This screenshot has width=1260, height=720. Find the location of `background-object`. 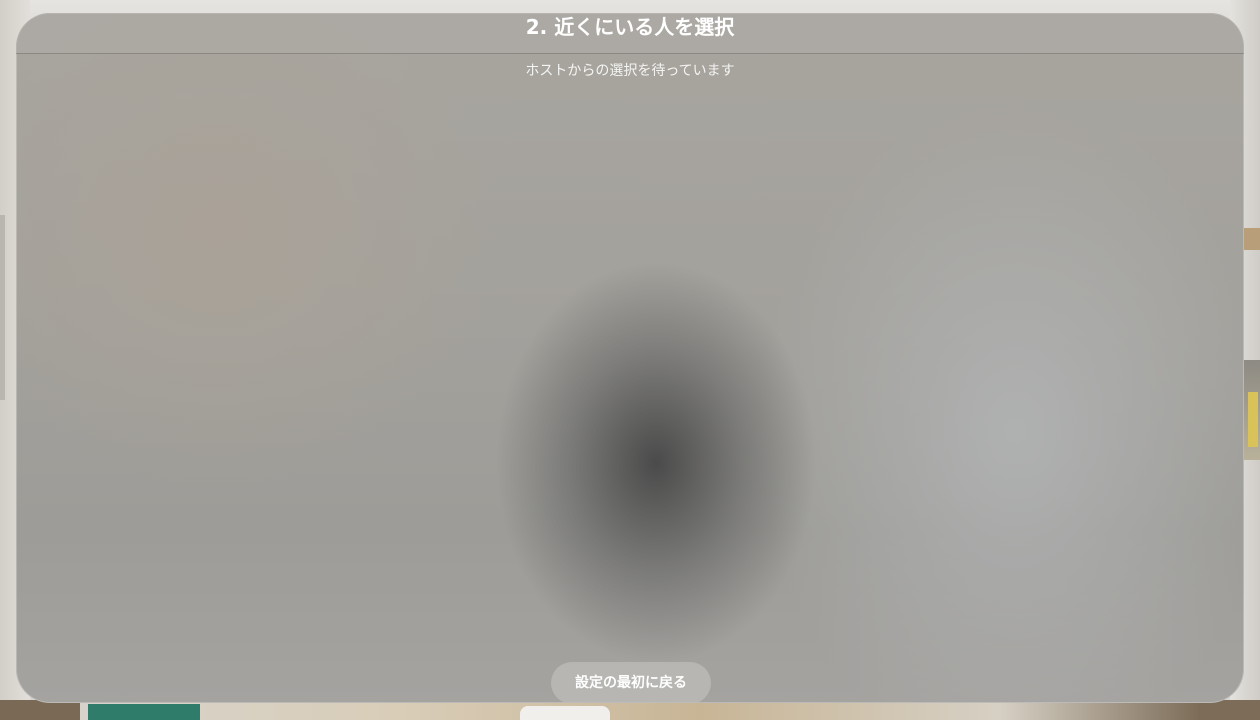

background-object is located at coordinates (565, 713).